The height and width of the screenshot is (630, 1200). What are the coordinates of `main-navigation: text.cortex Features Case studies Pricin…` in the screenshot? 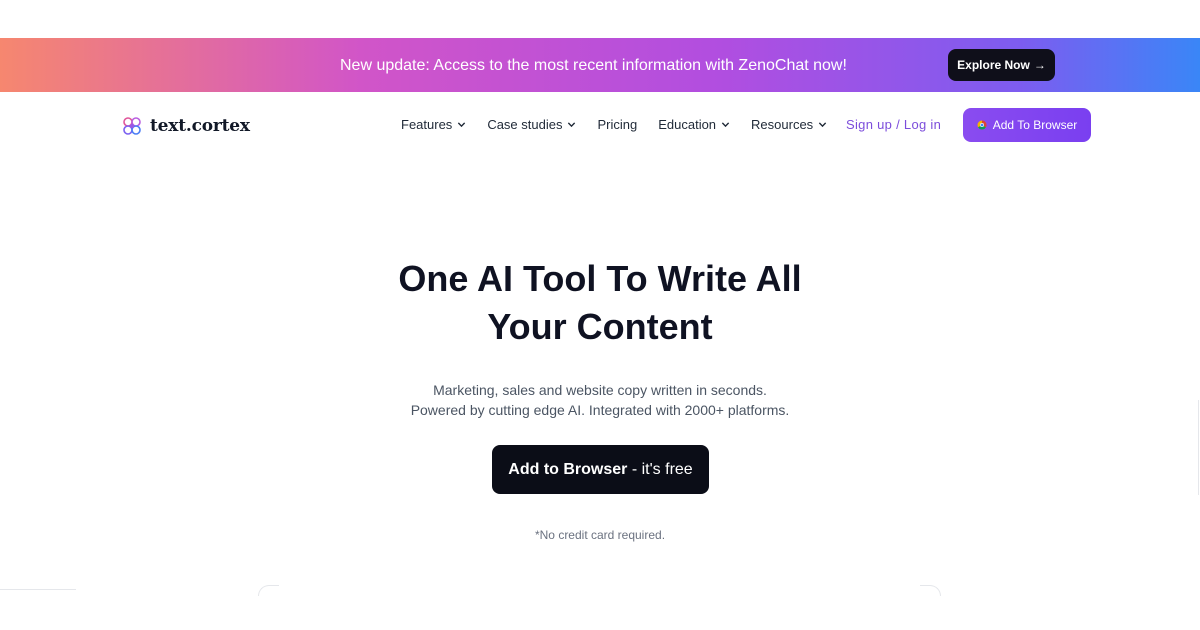 It's located at (600, 125).